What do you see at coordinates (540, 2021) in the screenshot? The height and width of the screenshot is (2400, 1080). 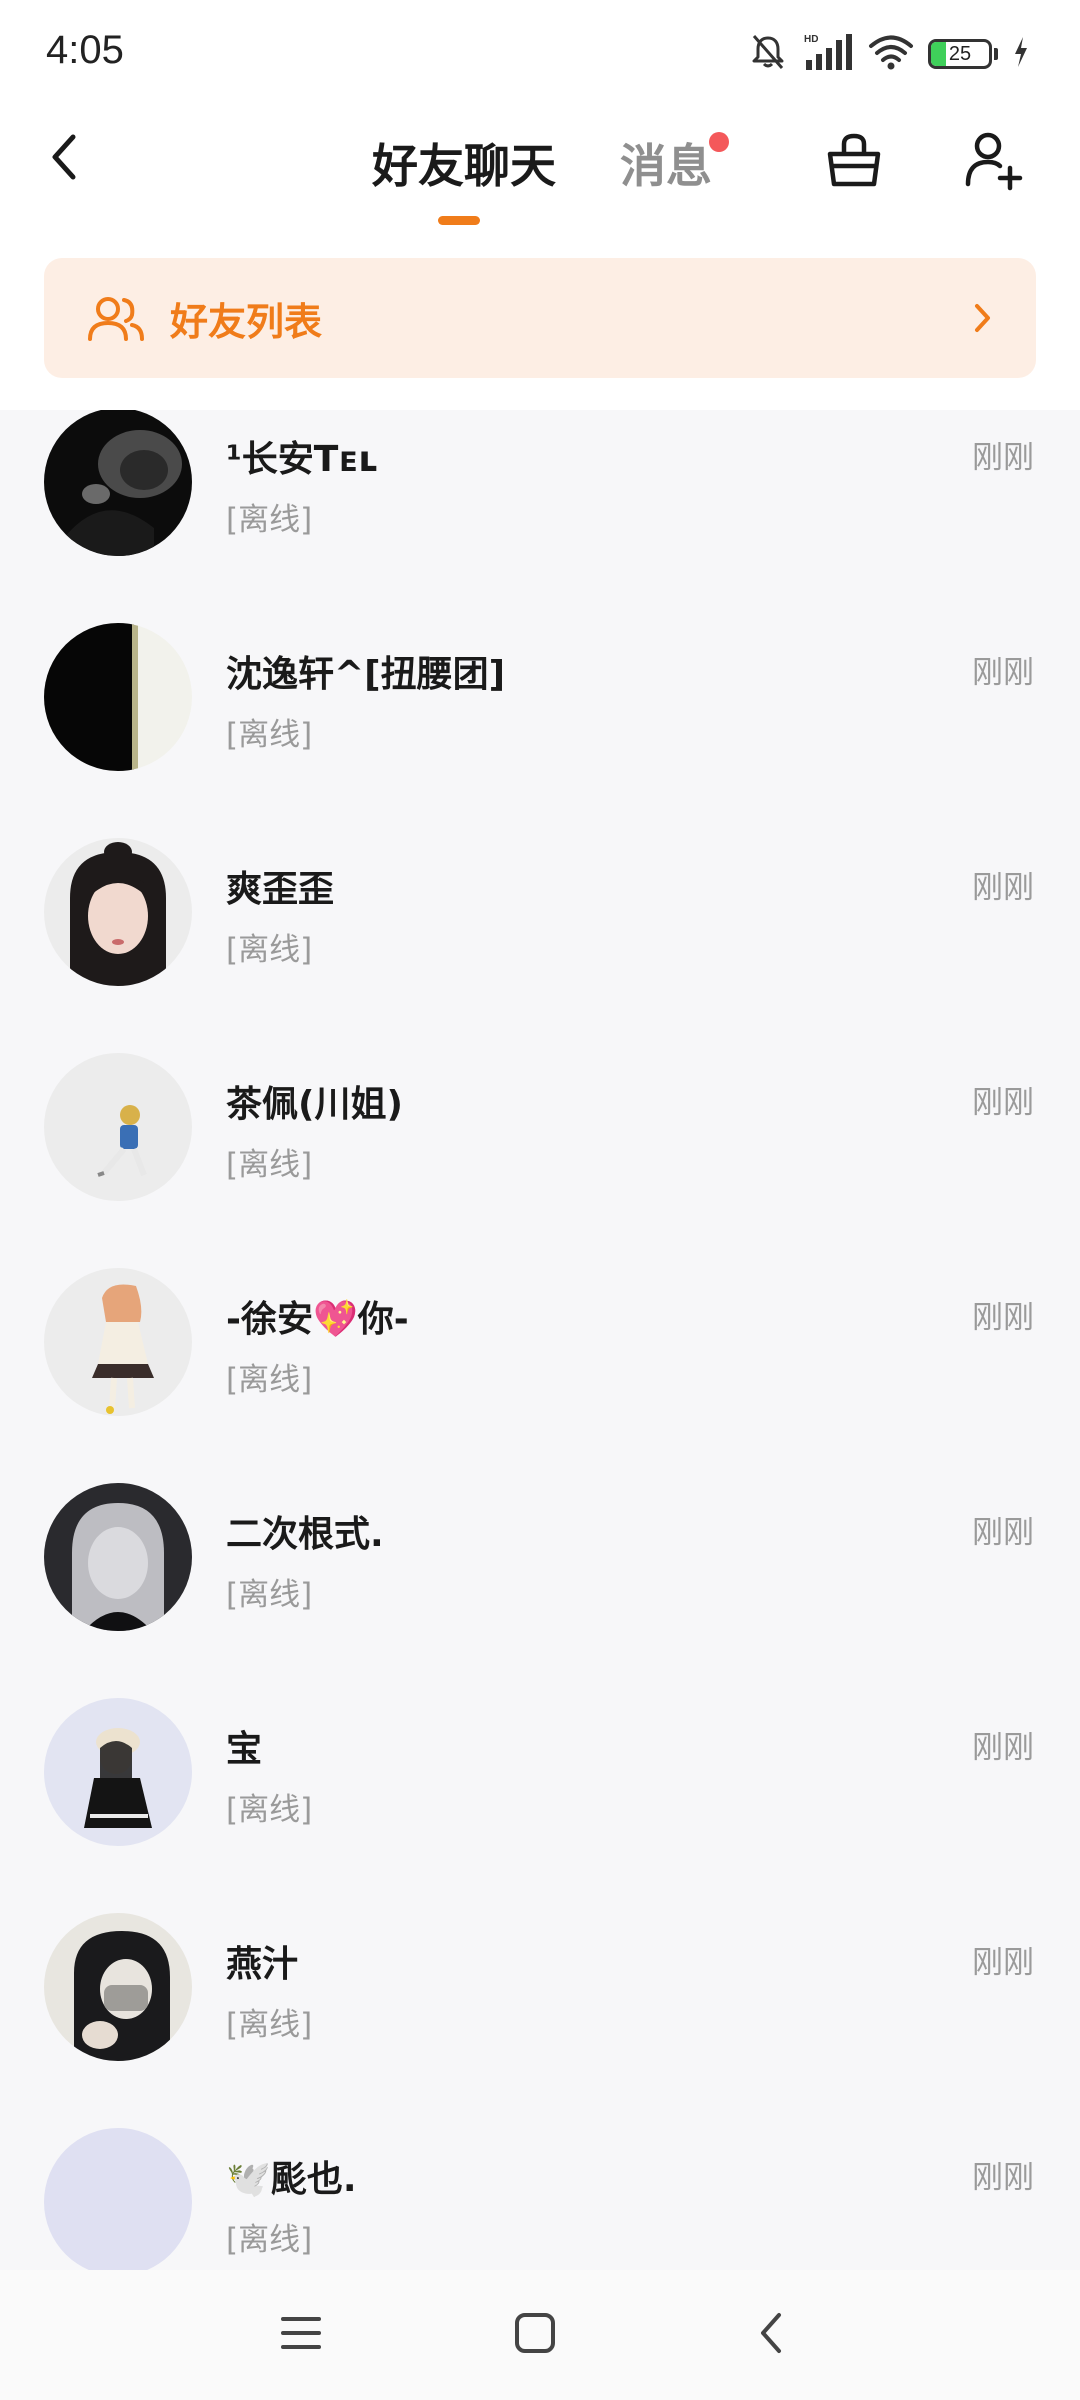 I see `friend-row: 燕汁 [离线] 刚刚` at bounding box center [540, 2021].